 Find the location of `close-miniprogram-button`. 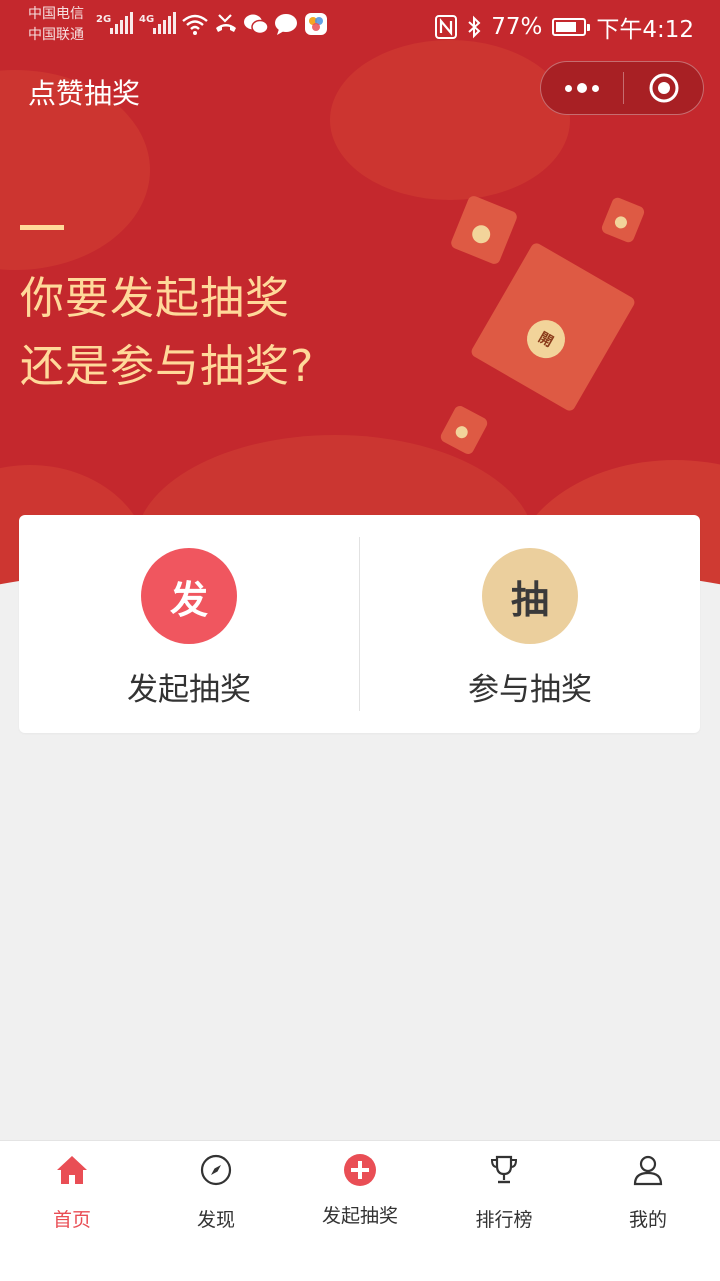

close-miniprogram-button is located at coordinates (663, 88).